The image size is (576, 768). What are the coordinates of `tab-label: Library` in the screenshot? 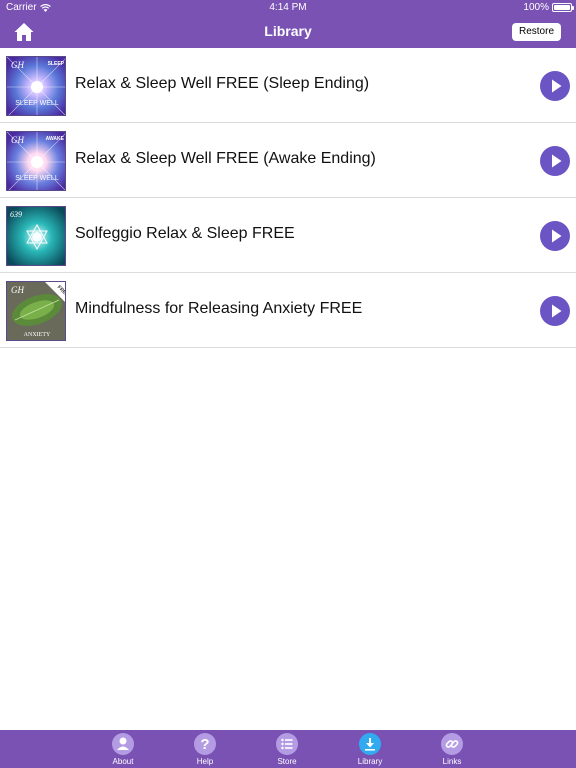 It's located at (370, 761).